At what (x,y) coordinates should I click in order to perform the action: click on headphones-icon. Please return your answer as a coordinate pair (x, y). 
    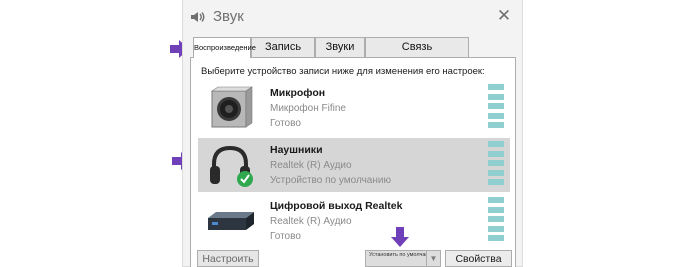
    Looking at the image, I should click on (231, 166).